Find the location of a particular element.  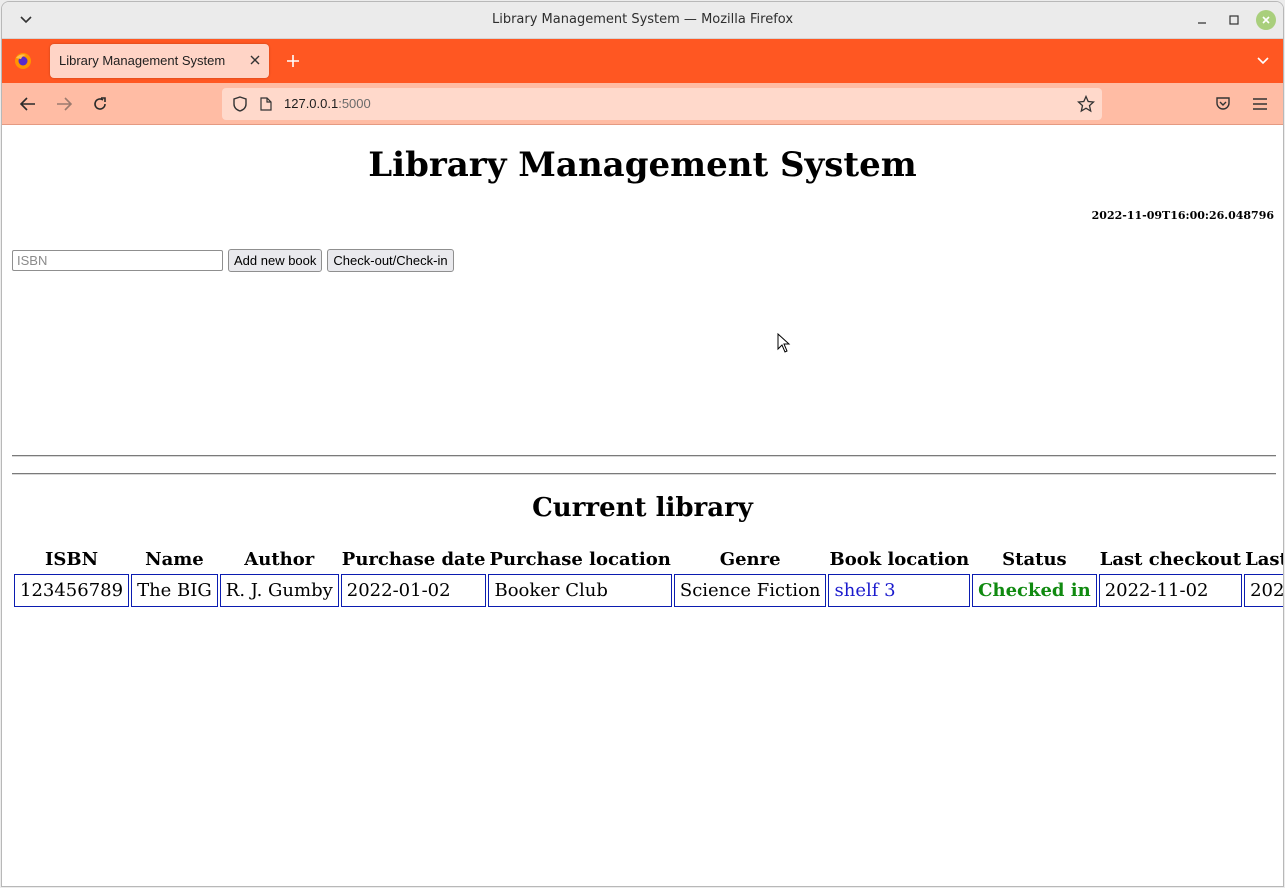

column-header-book-location: Book location is located at coordinates (899, 559).